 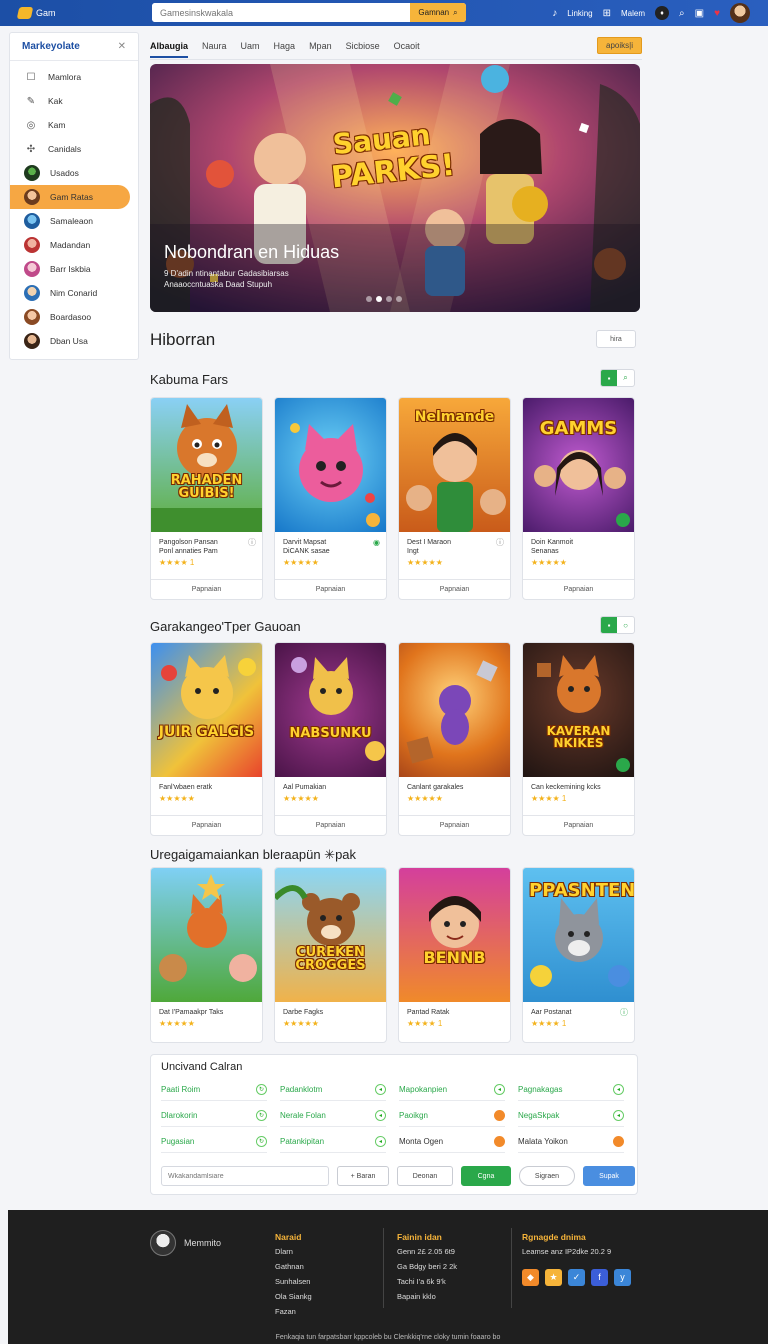 I want to click on sidebar-item-canidals: ✣ Canidals, so click(x=74, y=149).